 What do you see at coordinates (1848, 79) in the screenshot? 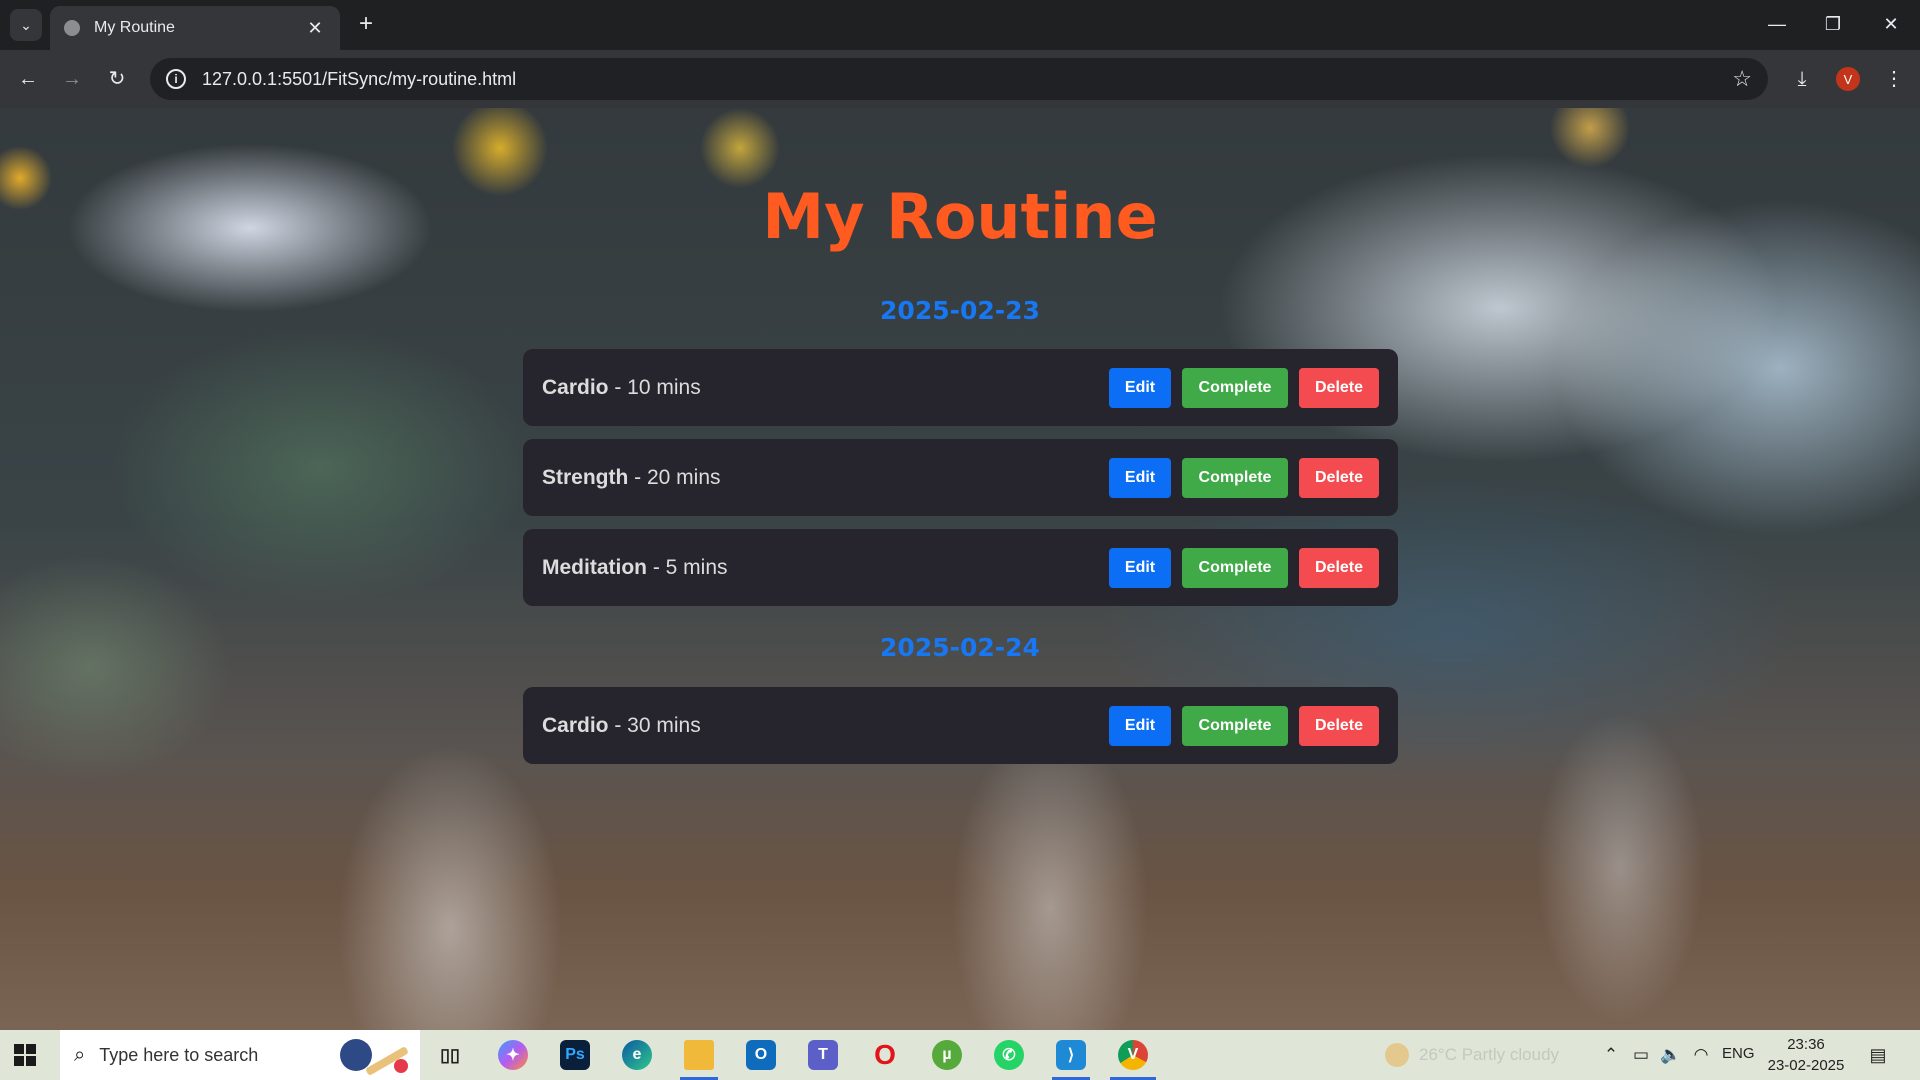
I see `profile-avatar: V` at bounding box center [1848, 79].